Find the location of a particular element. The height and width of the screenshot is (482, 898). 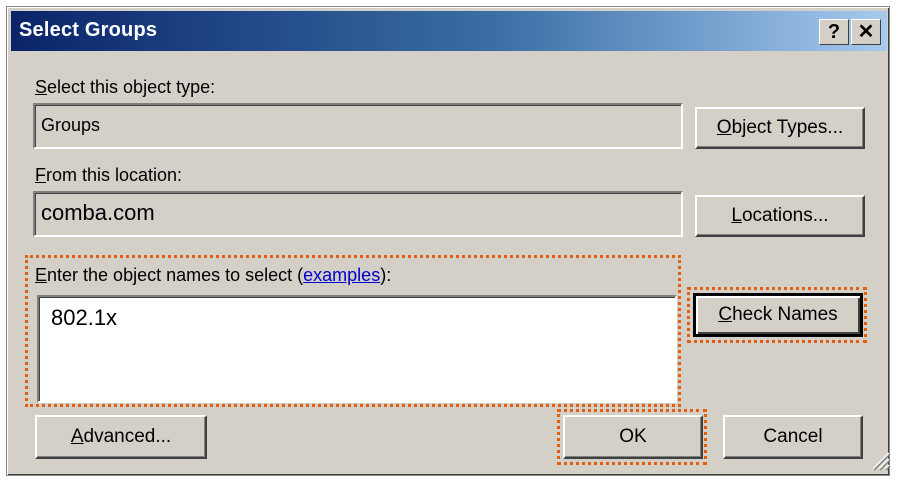

examples-link: examples is located at coordinates (341, 275).